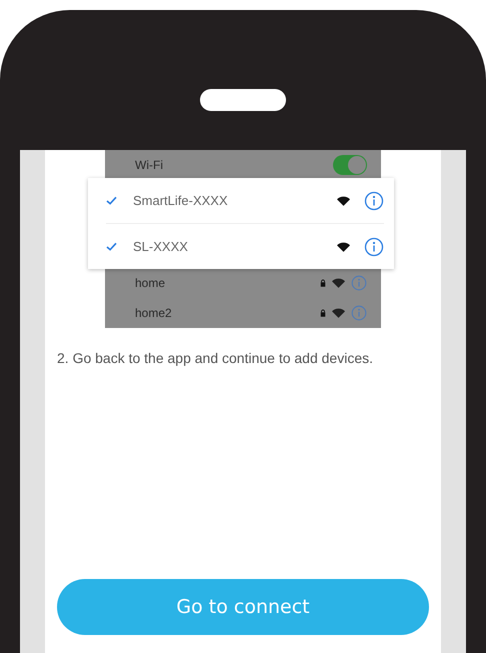 The image size is (486, 653). What do you see at coordinates (230, 200) in the screenshot?
I see `network-name: SmartLife-XXXX` at bounding box center [230, 200].